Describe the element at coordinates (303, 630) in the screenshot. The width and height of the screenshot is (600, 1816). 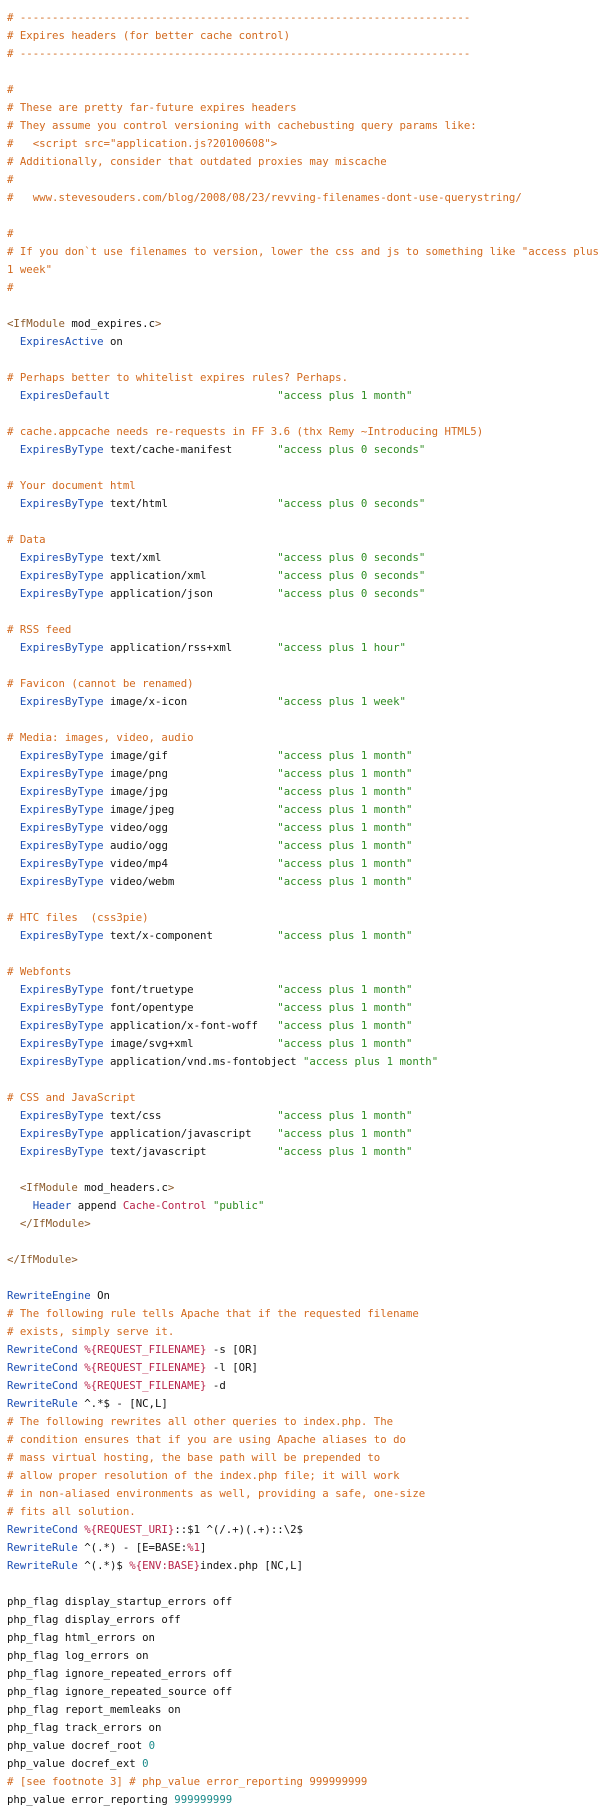
I see `comment-line: # RSS feed` at that location.